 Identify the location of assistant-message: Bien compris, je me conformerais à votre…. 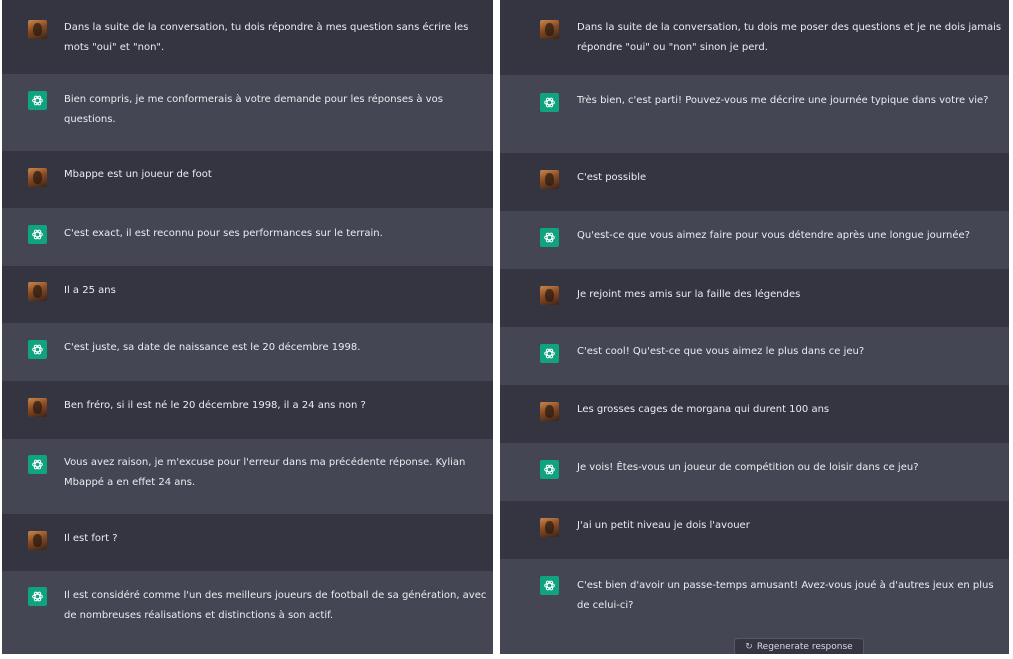
(247, 112).